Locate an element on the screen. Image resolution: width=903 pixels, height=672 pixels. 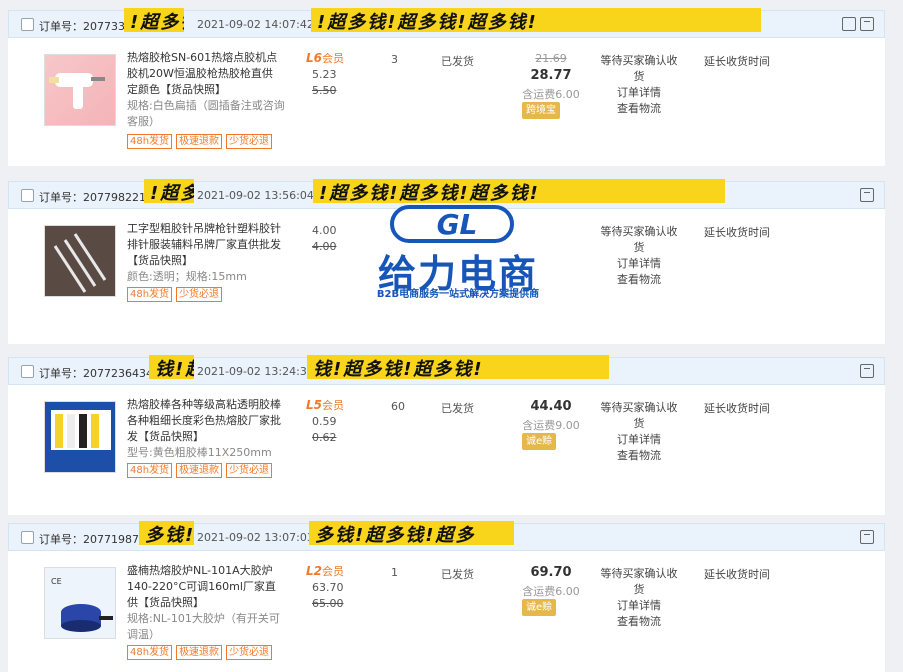
quantity: 3 is located at coordinates (394, 59).